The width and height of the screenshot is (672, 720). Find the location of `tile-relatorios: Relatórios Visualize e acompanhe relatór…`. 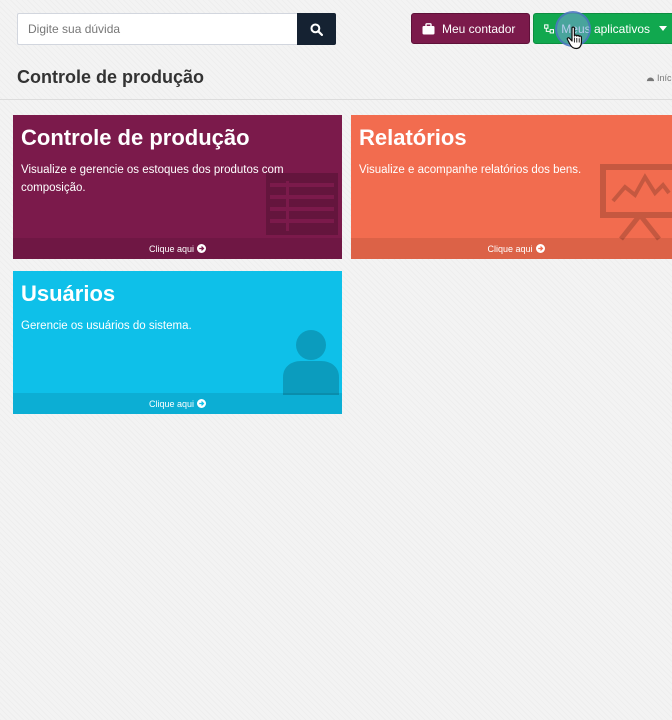

tile-relatorios: Relatórios Visualize e acompanhe relatór… is located at coordinates (511, 187).